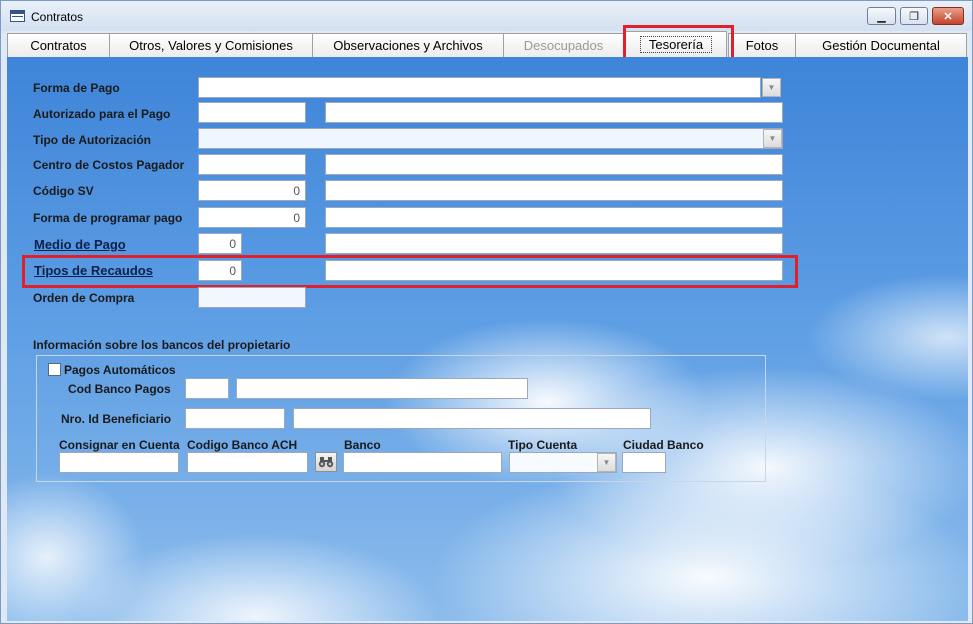 The height and width of the screenshot is (624, 973). What do you see at coordinates (207, 388) in the screenshot?
I see `cod-banco-pagos-input` at bounding box center [207, 388].